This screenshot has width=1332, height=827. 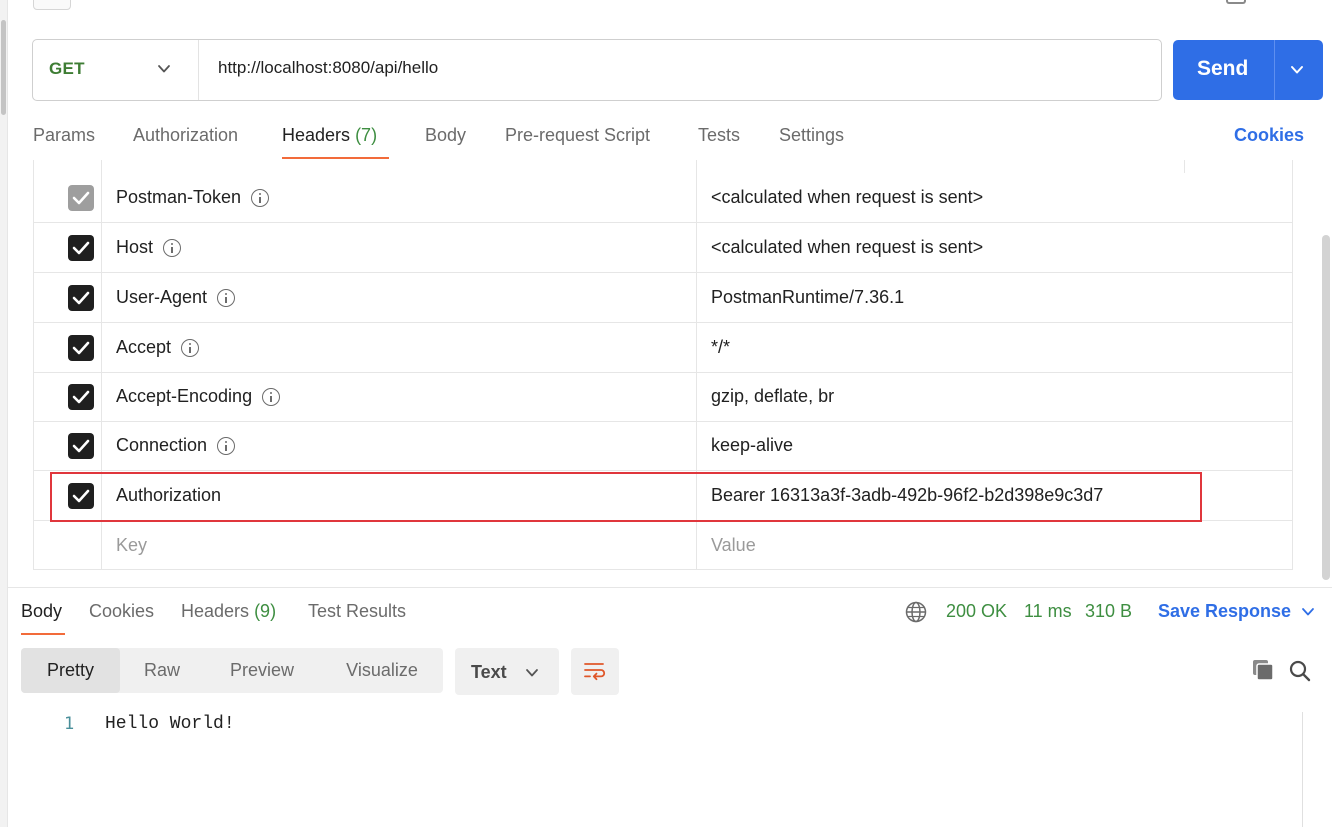 I want to click on view-mode-pretty: Pretty, so click(x=70, y=670).